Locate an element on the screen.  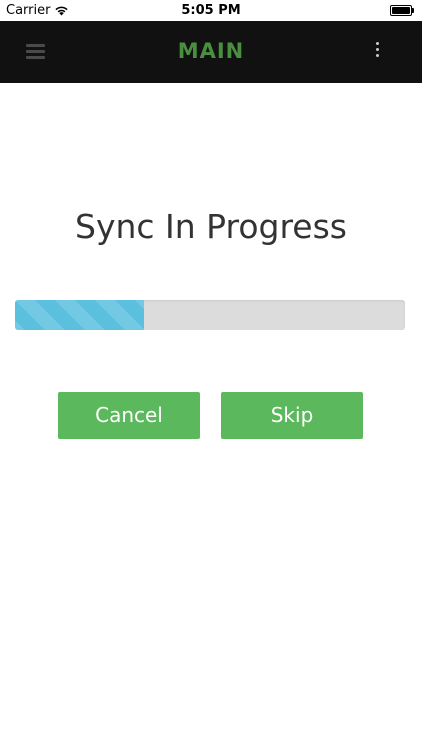
battery-body is located at coordinates (401, 10).